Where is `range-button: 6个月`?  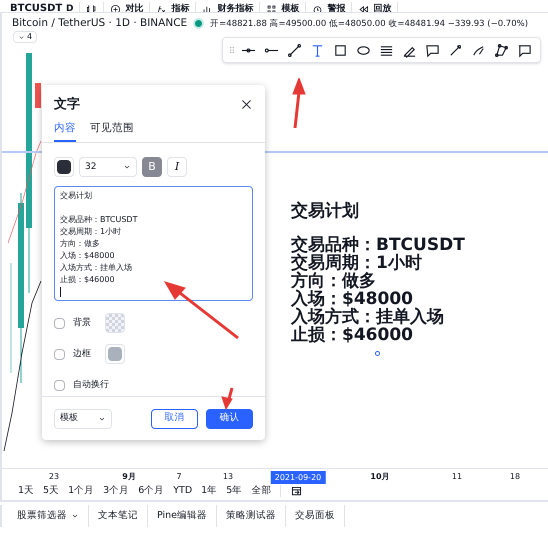
range-button: 6个月 is located at coordinates (151, 491).